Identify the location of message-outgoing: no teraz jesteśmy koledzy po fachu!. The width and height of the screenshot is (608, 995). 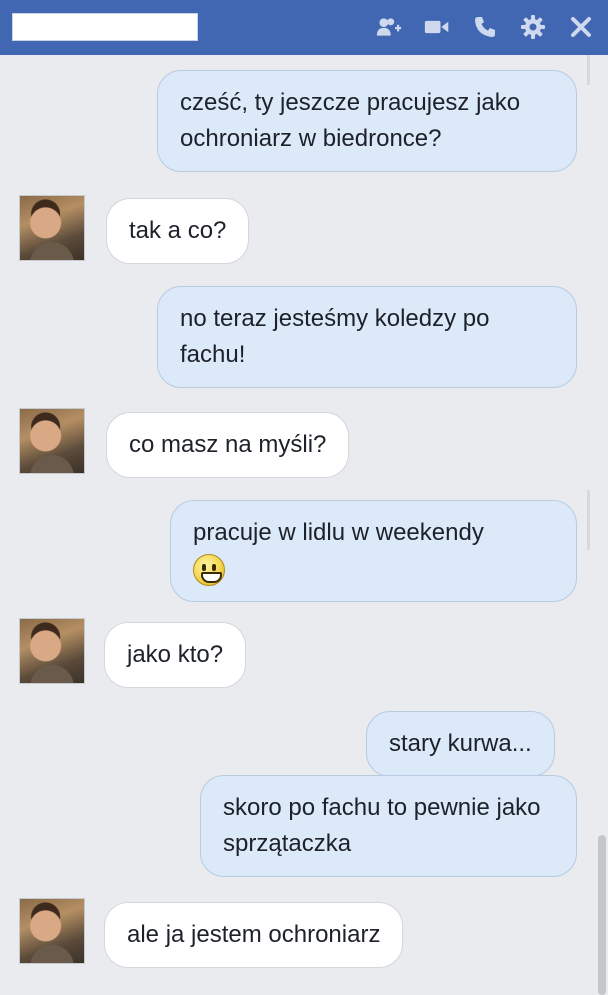
(367, 337).